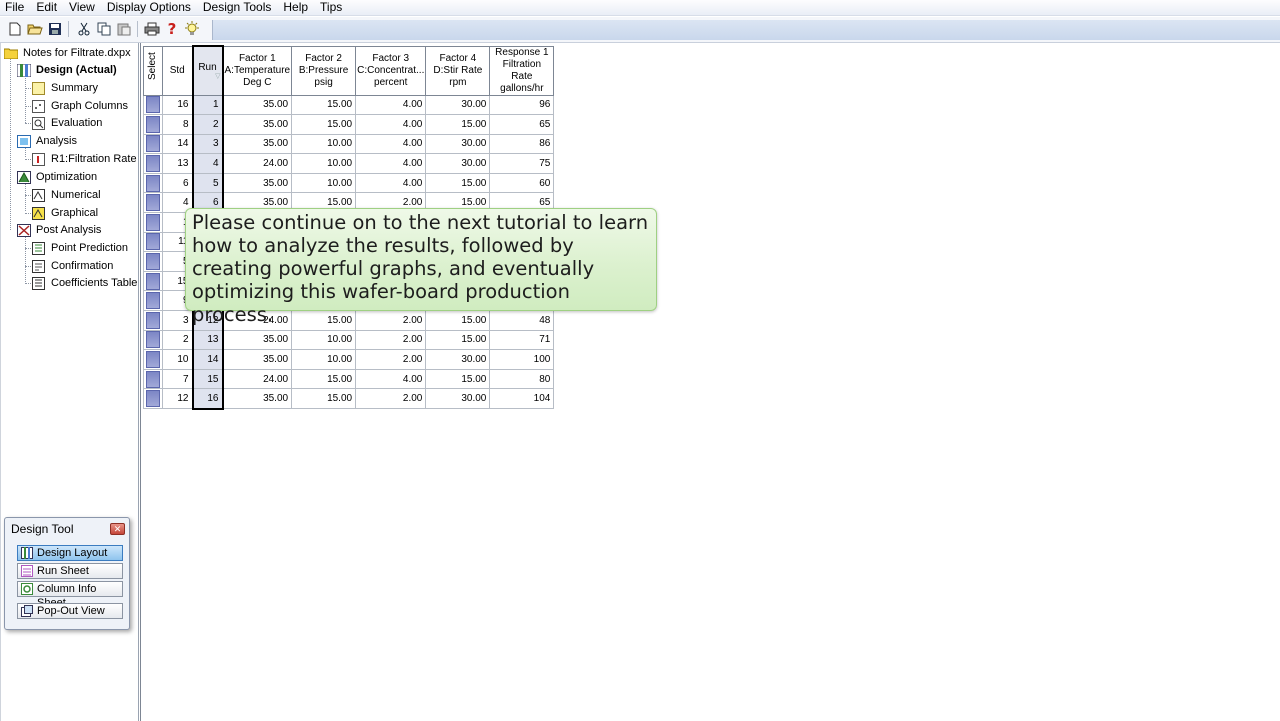  What do you see at coordinates (84, 29) in the screenshot?
I see `cut-icon` at bounding box center [84, 29].